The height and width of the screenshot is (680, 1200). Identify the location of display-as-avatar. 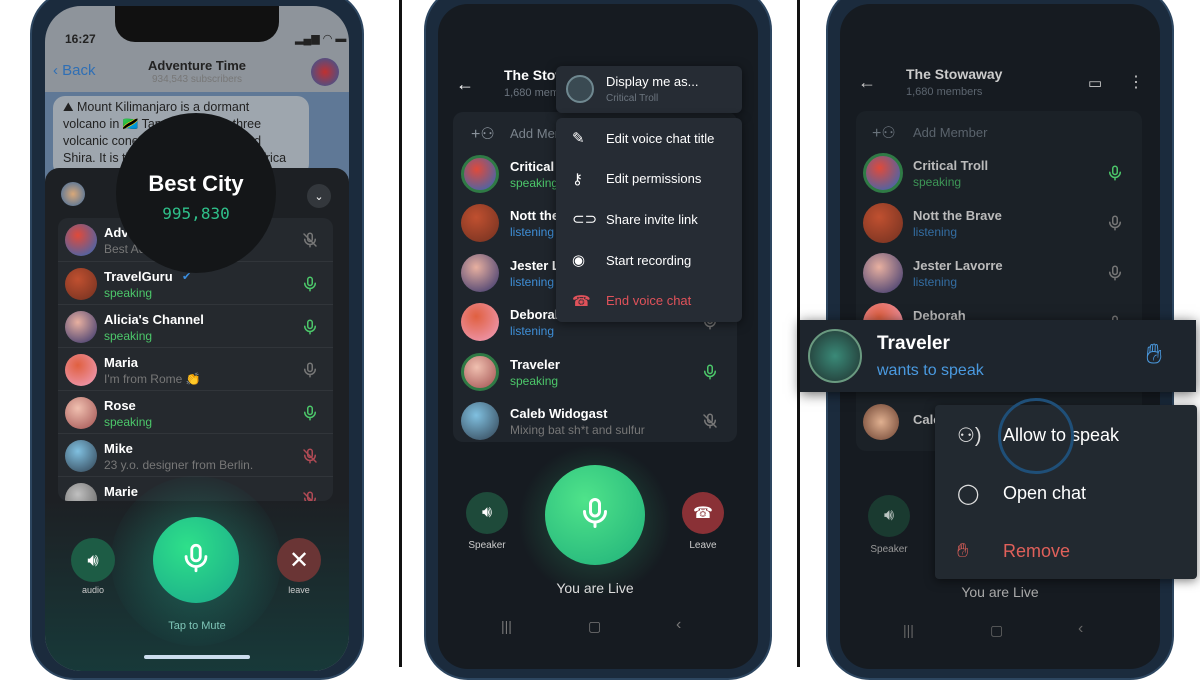
(580, 89).